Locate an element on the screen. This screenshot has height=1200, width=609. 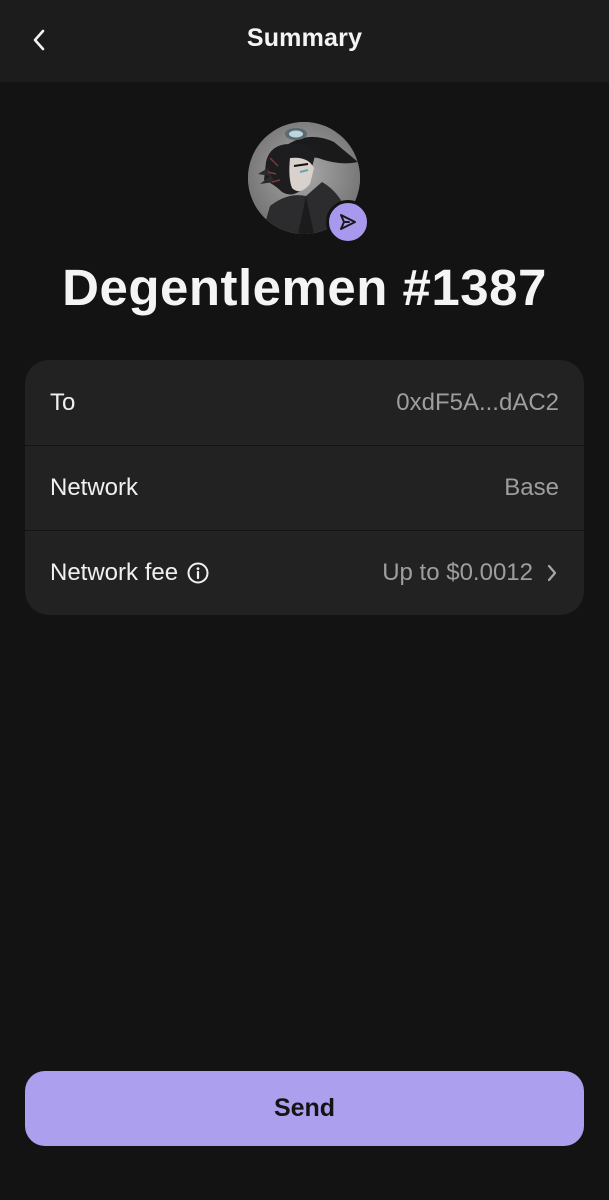
info-icon is located at coordinates (198, 573).